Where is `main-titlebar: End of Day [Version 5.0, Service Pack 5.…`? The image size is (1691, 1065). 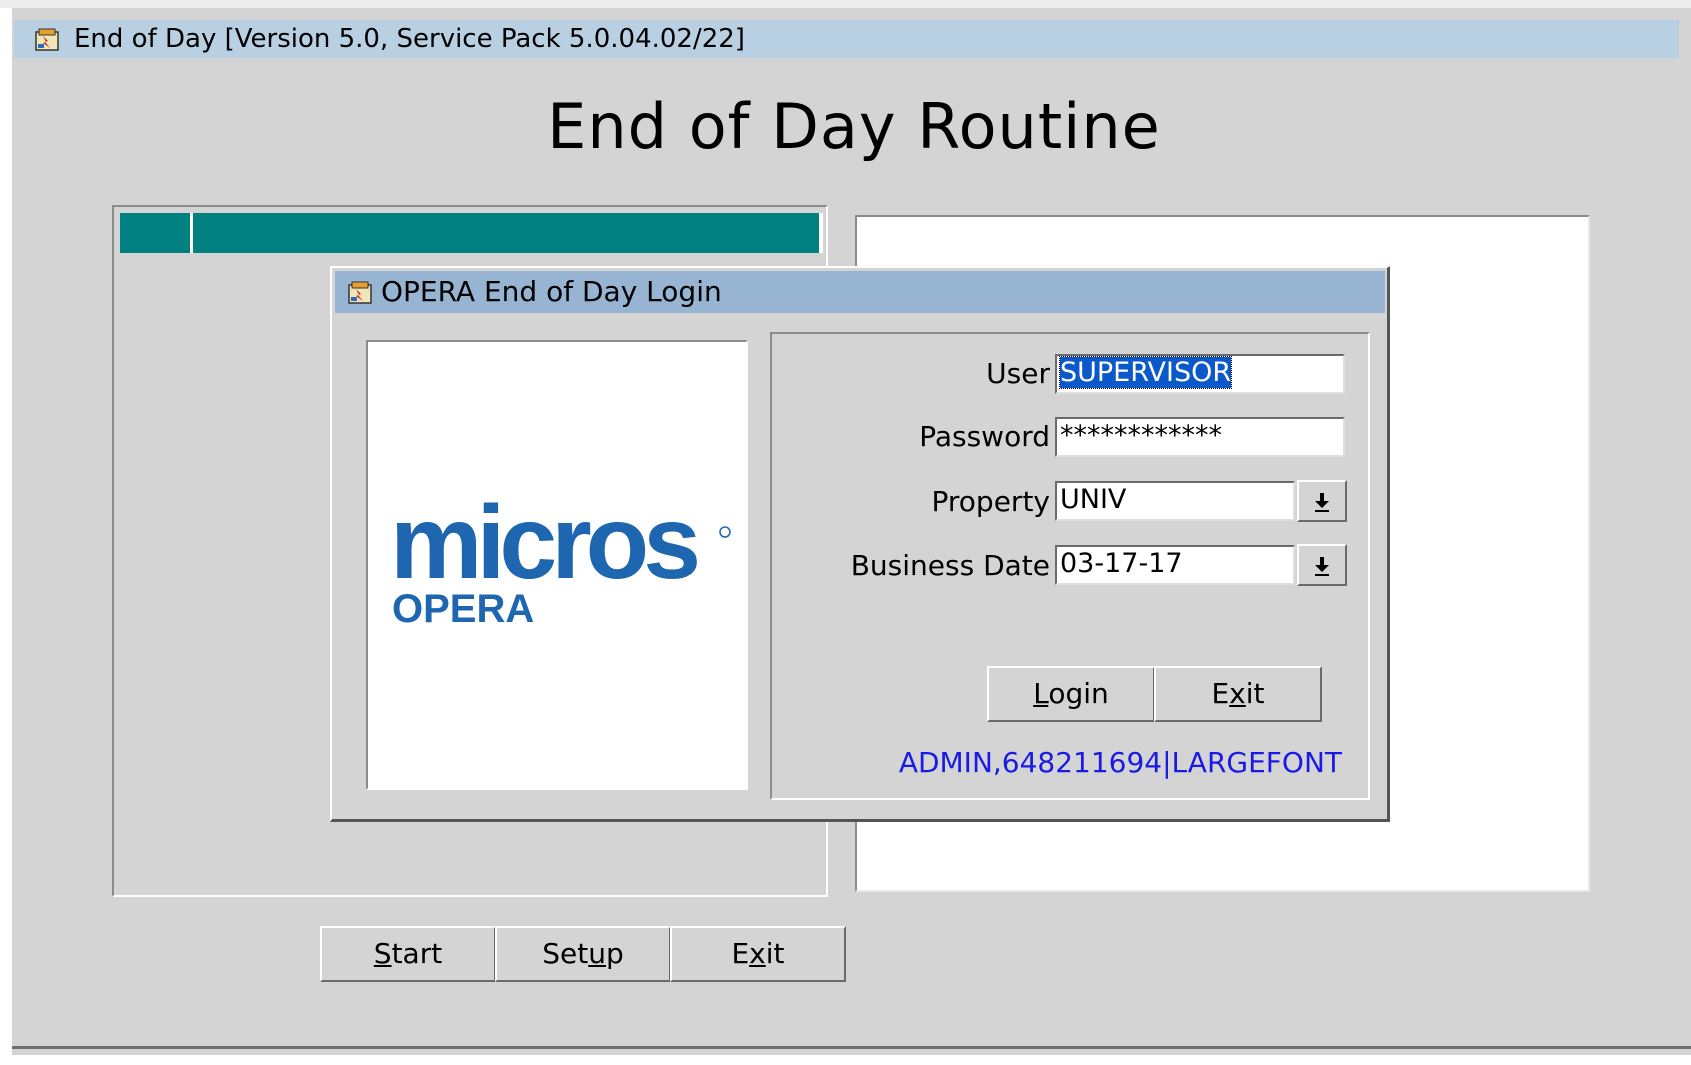 main-titlebar: End of Day [Version 5.0, Service Pack 5.… is located at coordinates (846, 39).